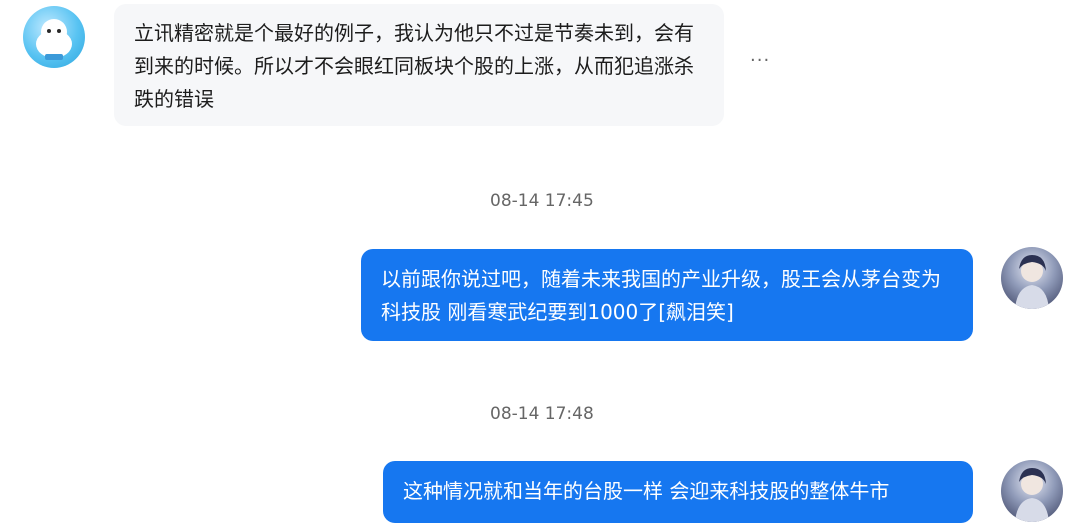  What do you see at coordinates (646, 491) in the screenshot?
I see `outgoing-message-text: 这种情况就和当年的台股一样 会迎来科技股的整体牛市` at bounding box center [646, 491].